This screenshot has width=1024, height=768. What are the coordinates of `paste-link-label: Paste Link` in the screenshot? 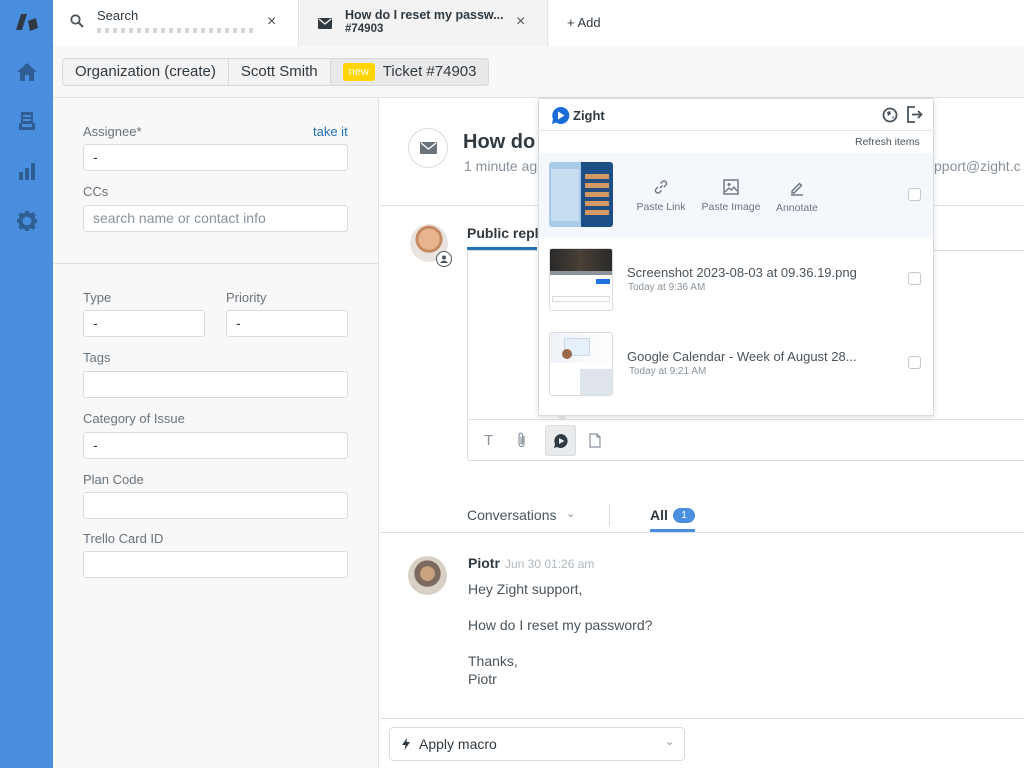 It's located at (661, 207).